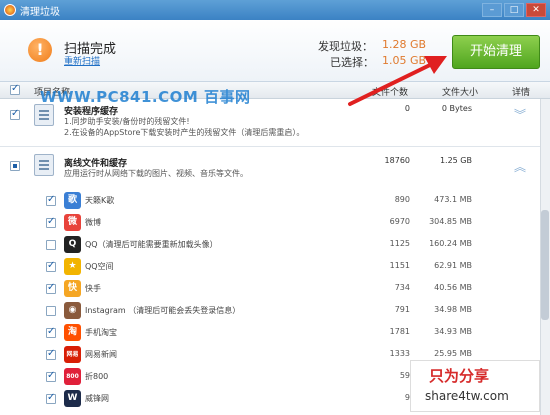 The image size is (550, 415). Describe the element at coordinates (352, 62) in the screenshot. I see `selected-label: 已选择：` at that location.